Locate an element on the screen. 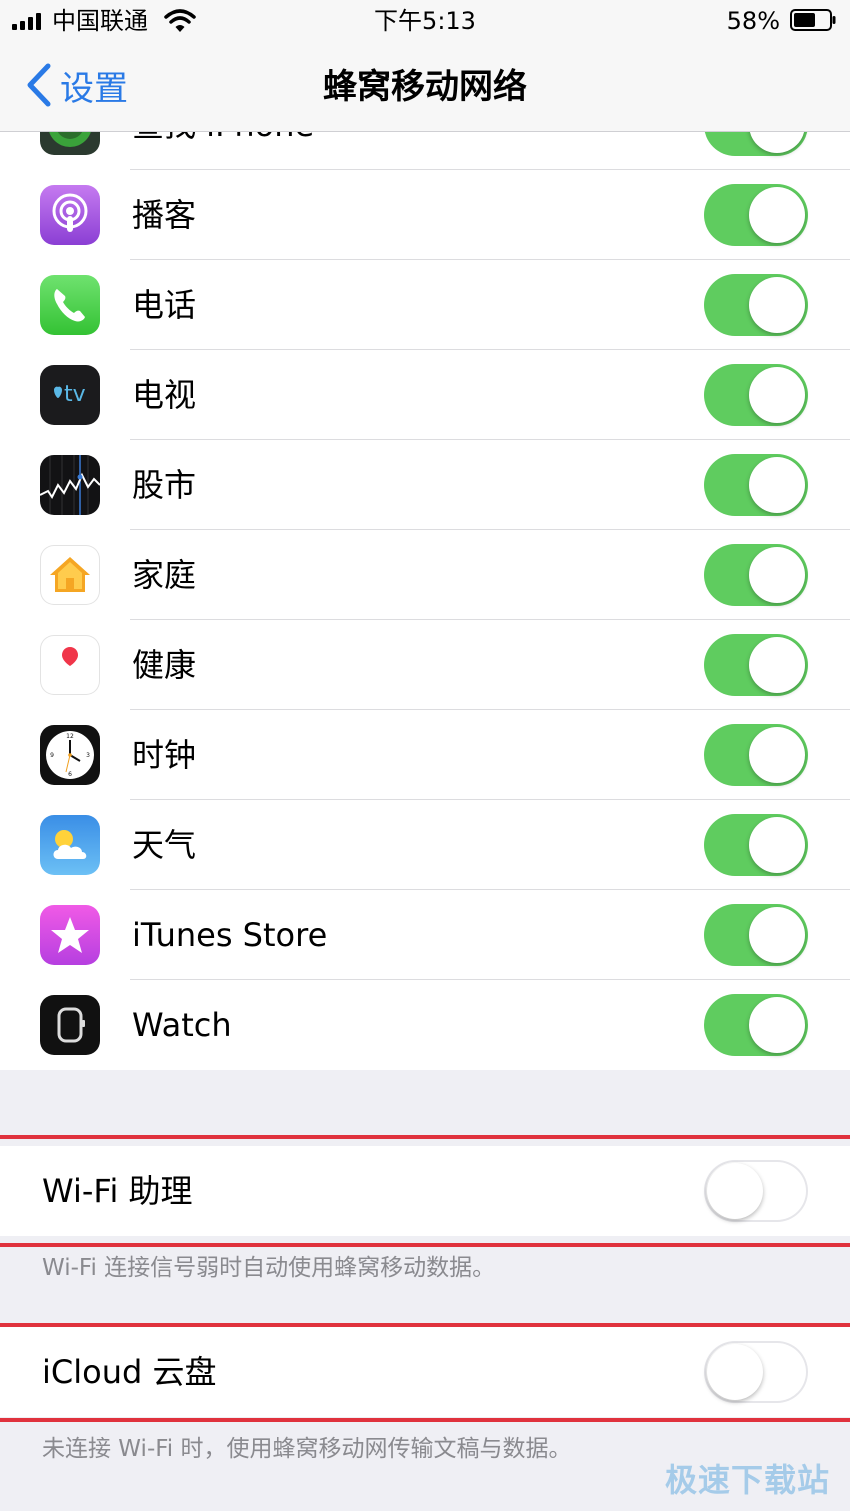  wifi-assist-toggle is located at coordinates (756, 1191).